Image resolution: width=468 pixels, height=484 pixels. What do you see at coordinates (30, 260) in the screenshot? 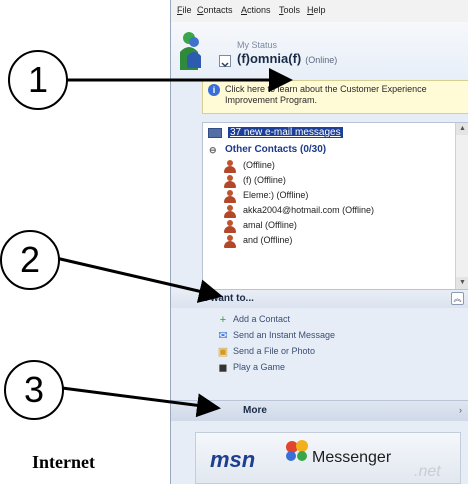
I see `callout-2: 2` at bounding box center [30, 260].